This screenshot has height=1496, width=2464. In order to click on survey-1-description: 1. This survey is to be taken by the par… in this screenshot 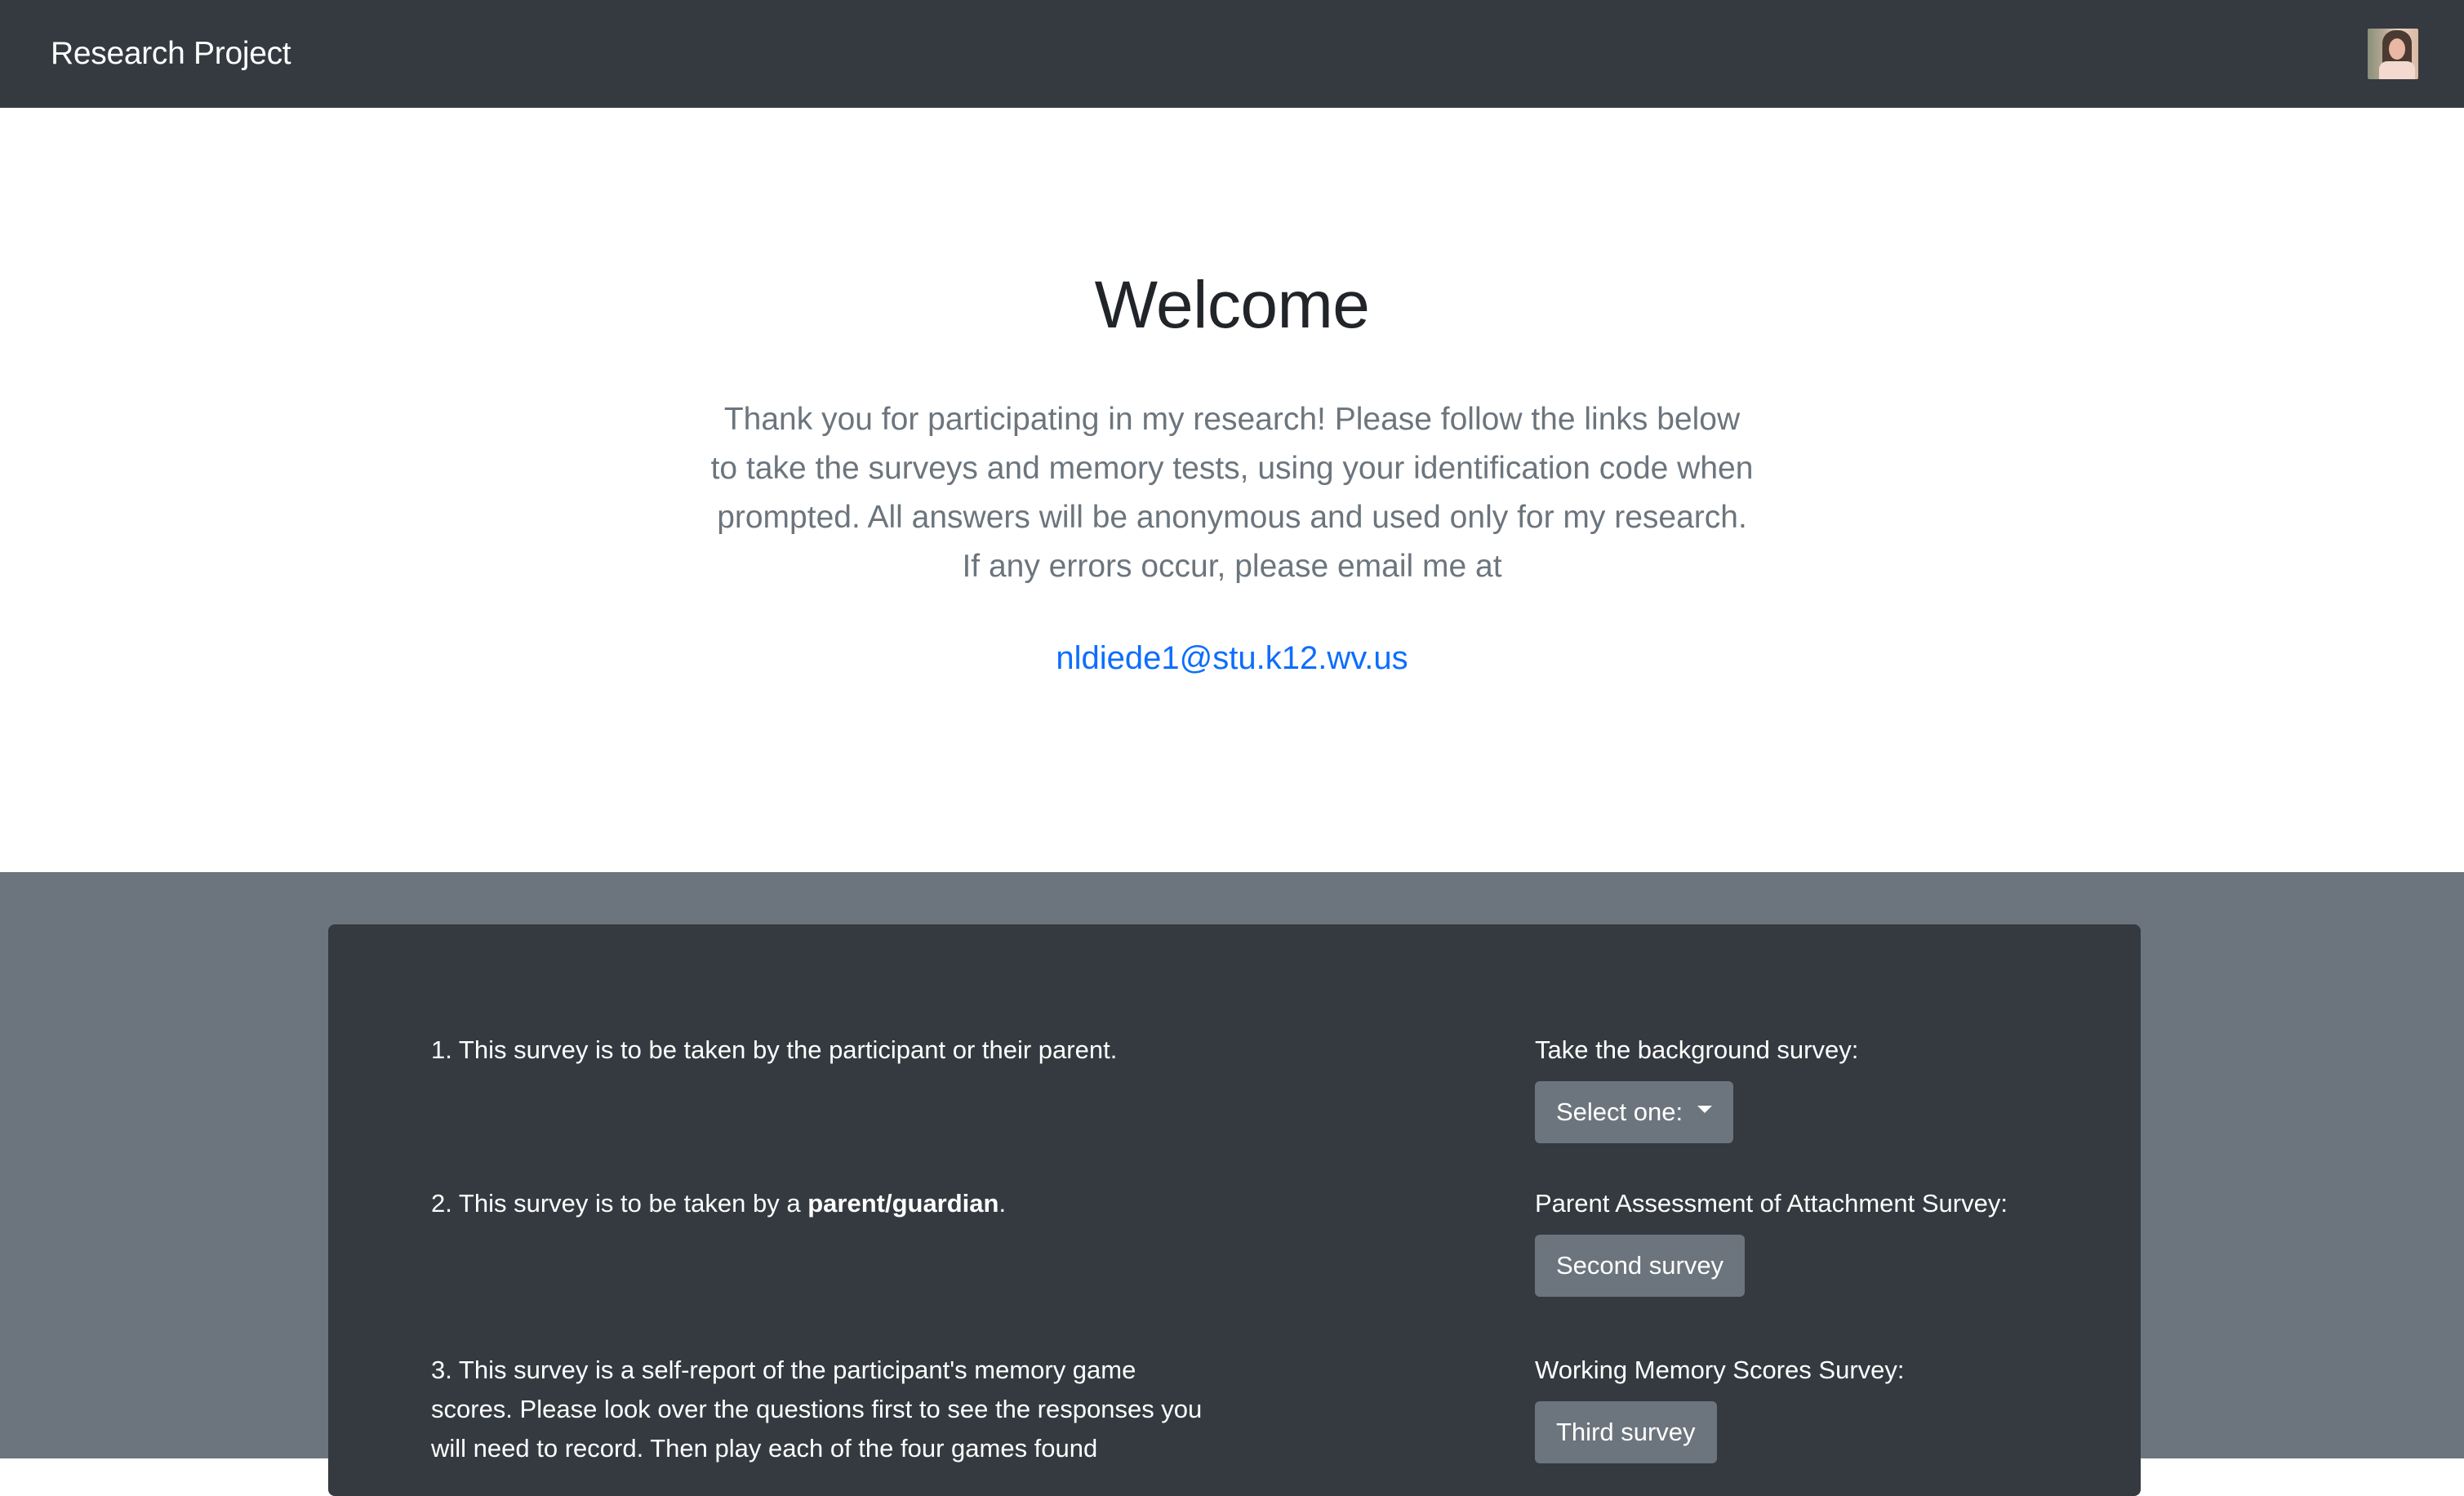, I will do `click(774, 1049)`.